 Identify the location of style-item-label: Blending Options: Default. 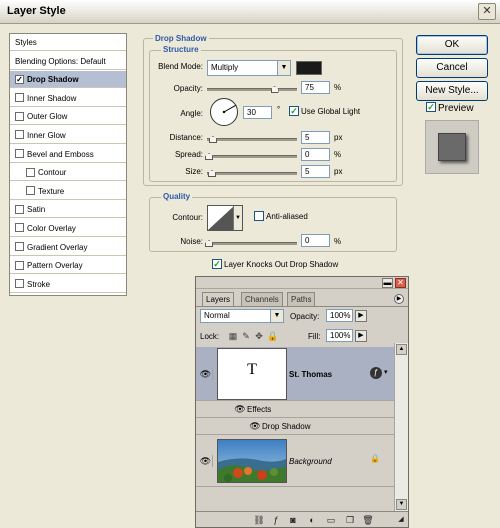
(60, 61).